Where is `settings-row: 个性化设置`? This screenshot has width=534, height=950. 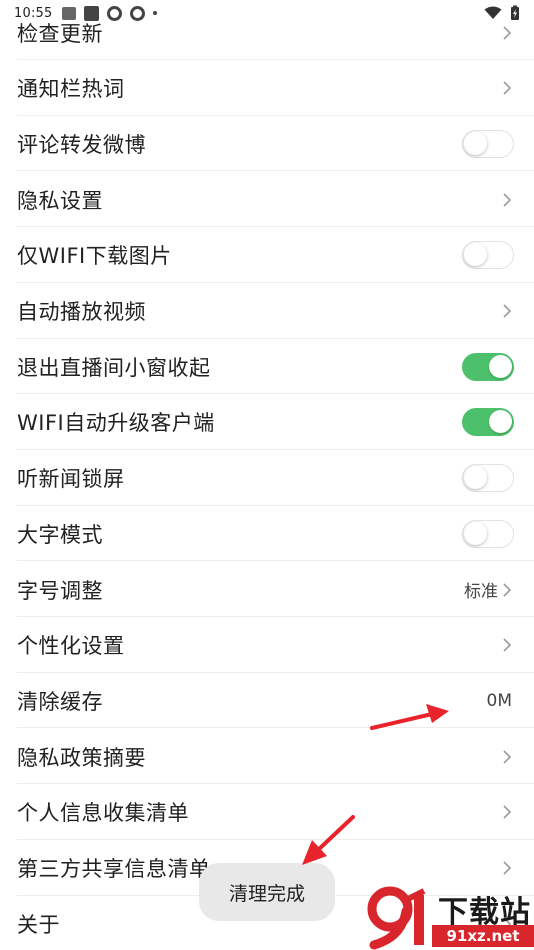 settings-row: 个性化设置 is located at coordinates (267, 645).